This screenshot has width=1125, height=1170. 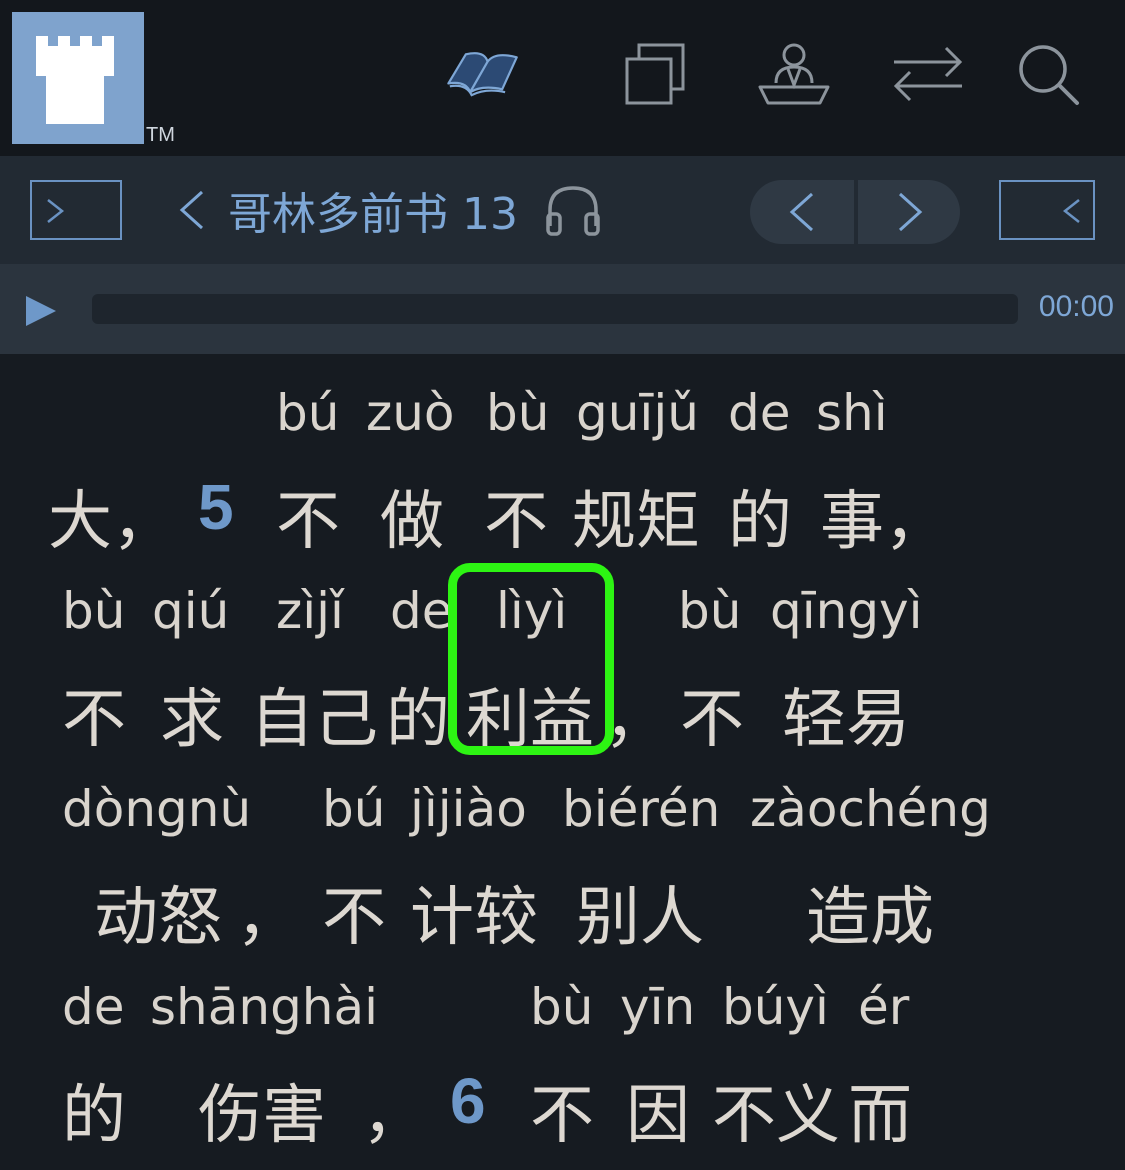 I want to click on hanzi-word: 做, so click(x=412, y=516).